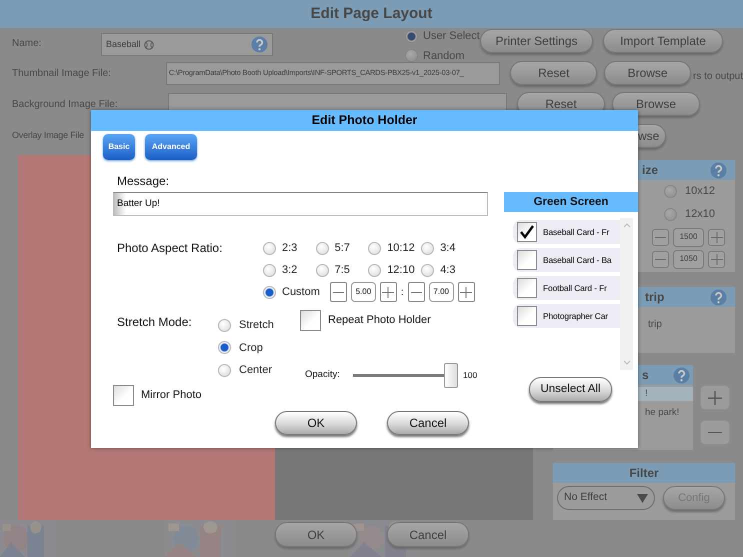 This screenshot has height=557, width=743. I want to click on filter-dropdown: No Effect, so click(606, 498).